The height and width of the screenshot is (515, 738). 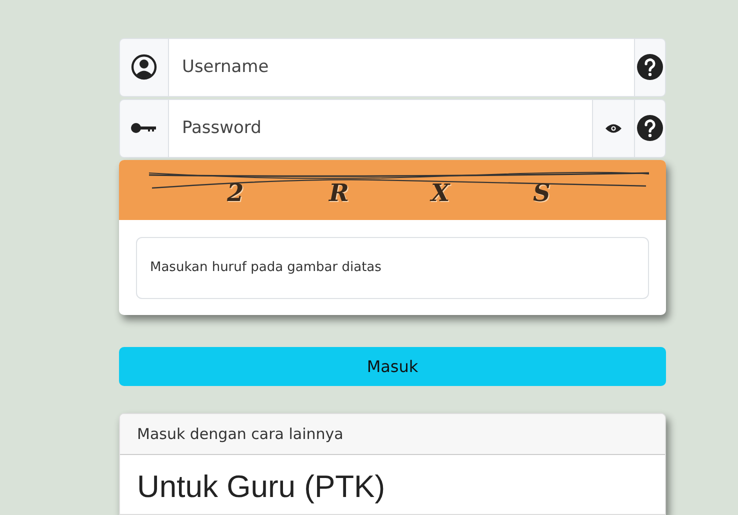 I want to click on captcha-character: S, so click(x=541, y=192).